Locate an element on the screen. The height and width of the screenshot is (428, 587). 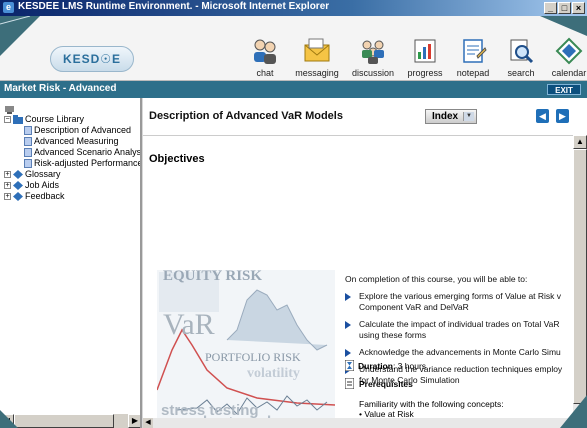
kesdee-logo: KESD☉E is located at coordinates (92, 59).